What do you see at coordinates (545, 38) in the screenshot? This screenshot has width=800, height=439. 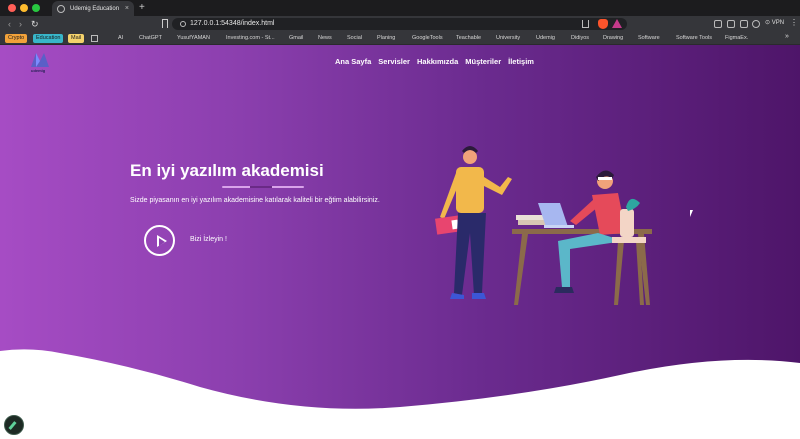 I see `bookmark-udemig: Udemig` at bounding box center [545, 38].